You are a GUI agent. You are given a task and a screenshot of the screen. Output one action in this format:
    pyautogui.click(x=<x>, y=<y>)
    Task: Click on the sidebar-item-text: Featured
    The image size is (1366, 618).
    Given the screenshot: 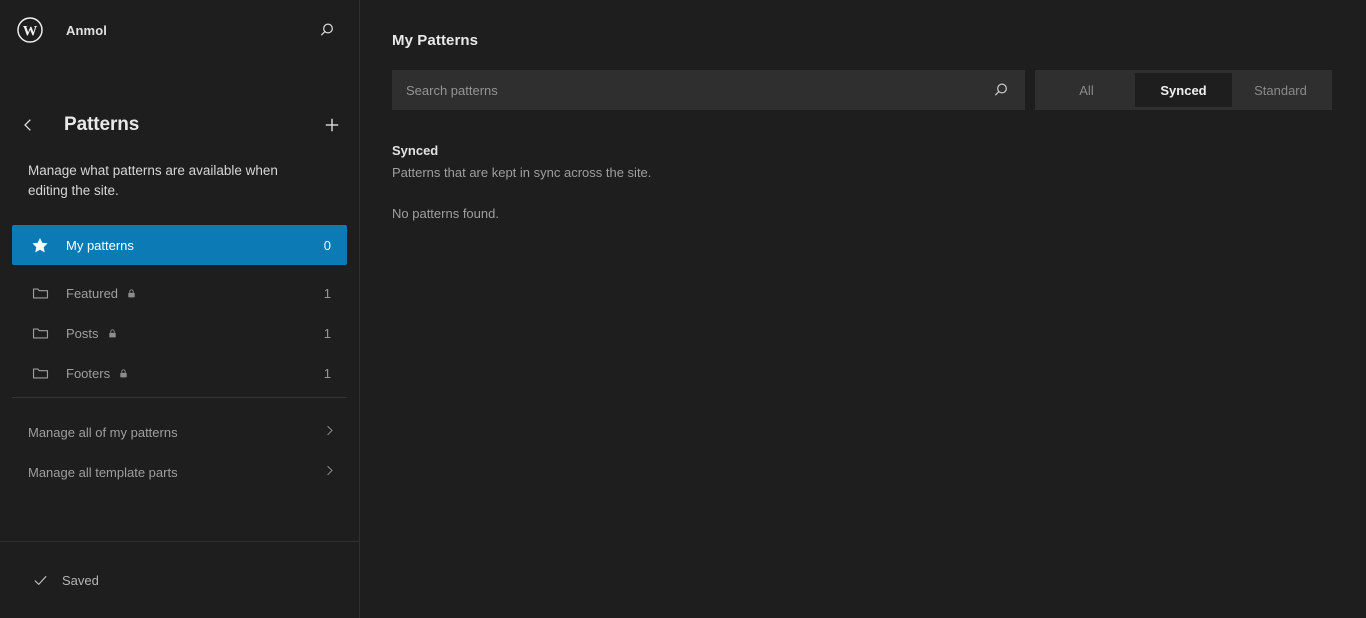 What is the action you would take?
    pyautogui.click(x=92, y=293)
    